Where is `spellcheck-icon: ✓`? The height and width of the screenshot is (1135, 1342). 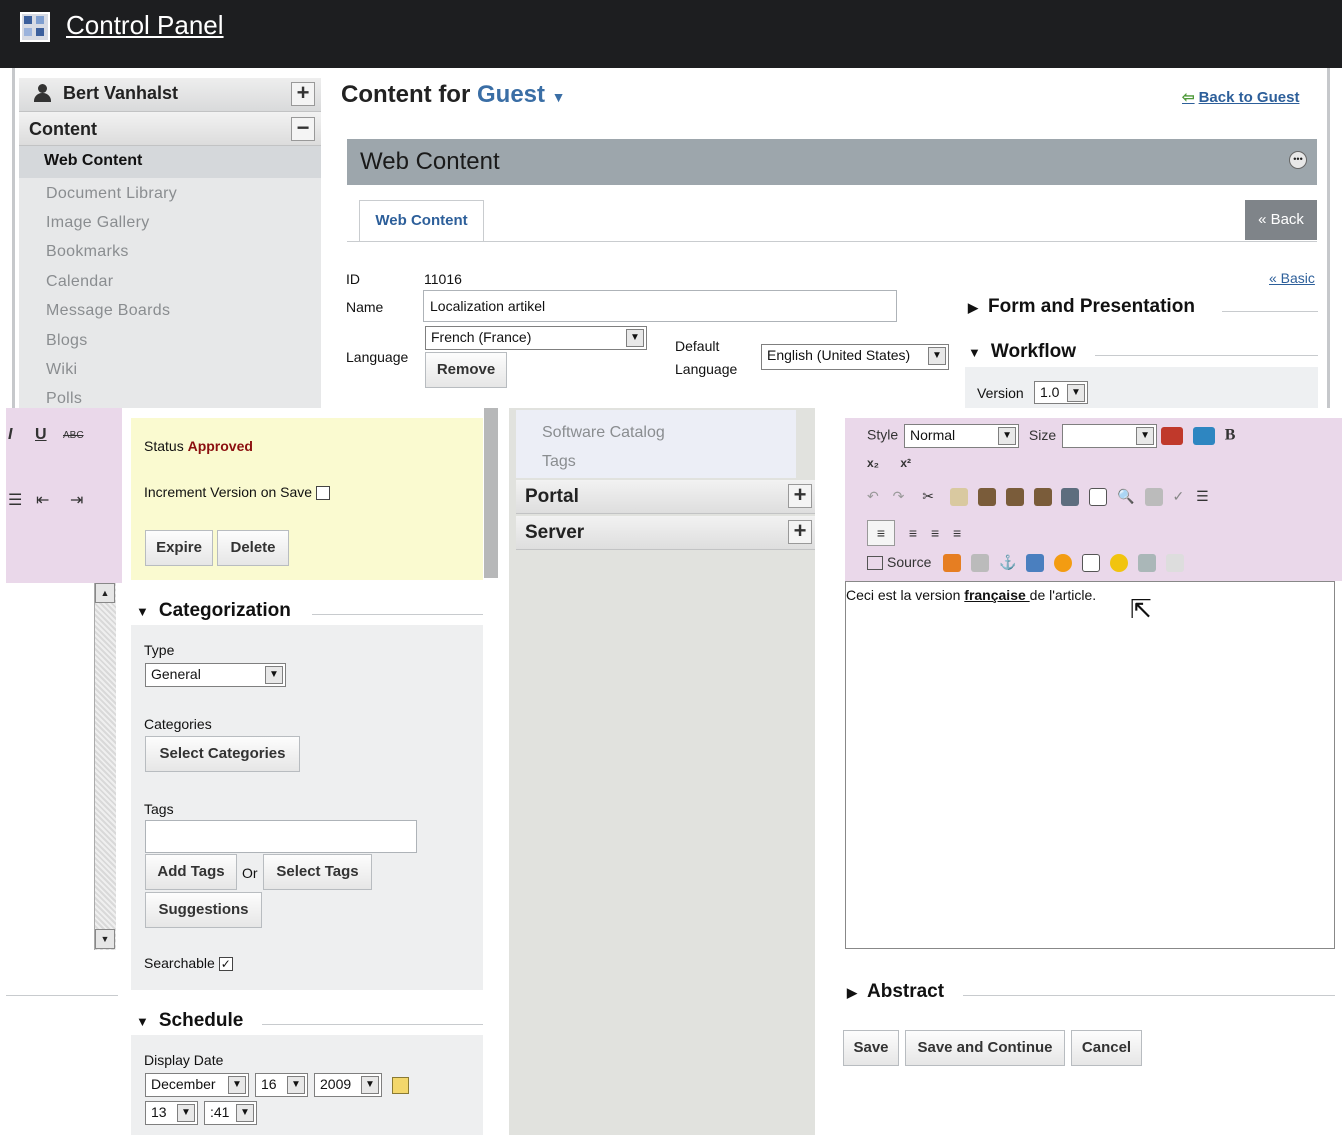
spellcheck-icon: ✓ is located at coordinates (1178, 496).